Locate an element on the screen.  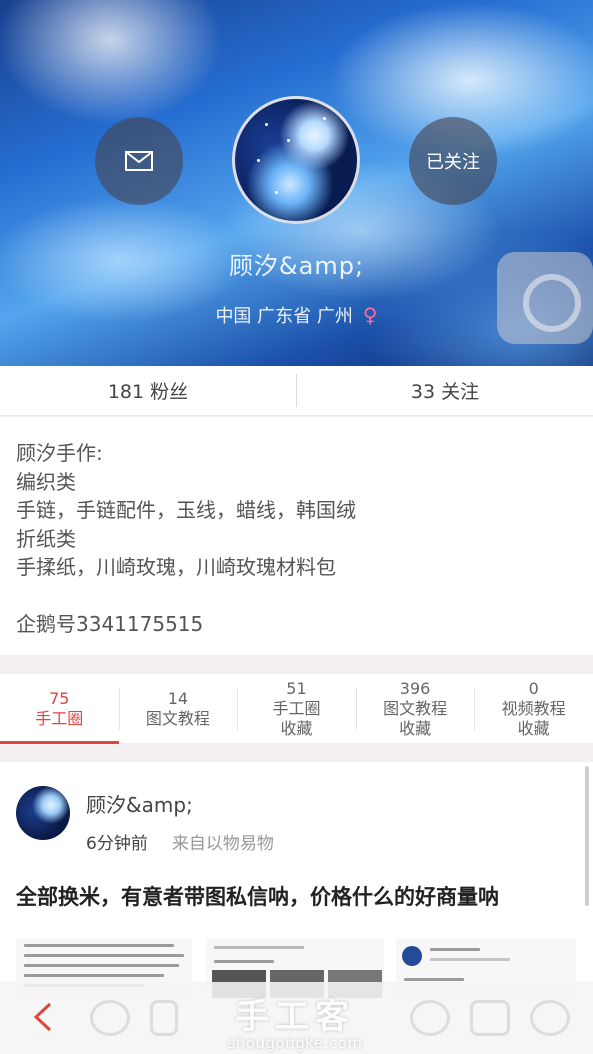
bio-line: 顾汐手作: is located at coordinates (59, 453).